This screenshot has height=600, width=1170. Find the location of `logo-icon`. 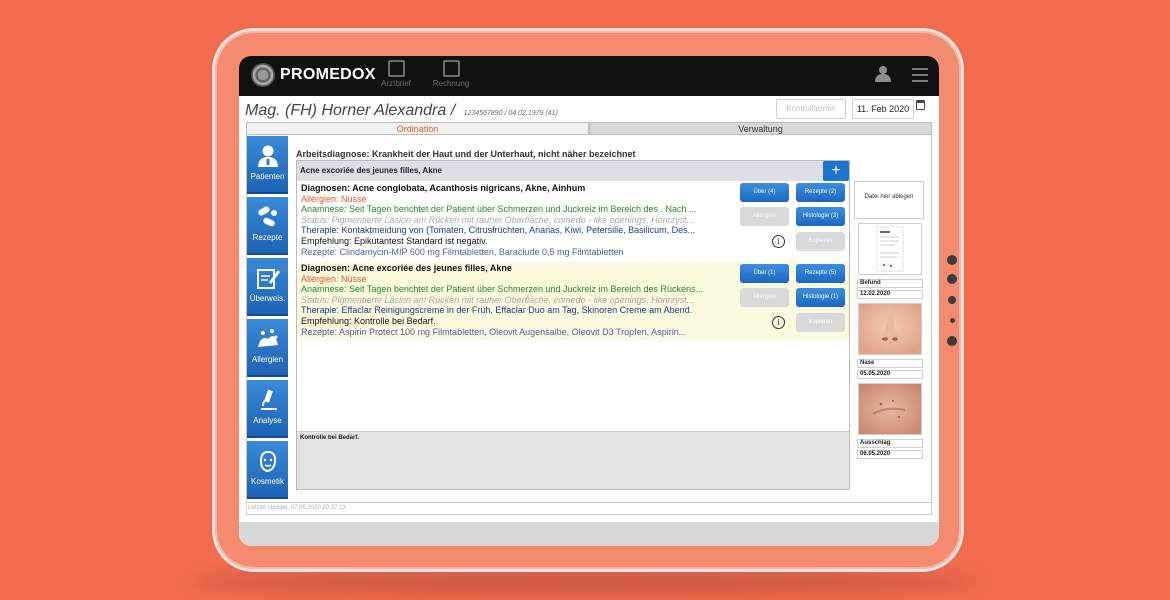

logo-icon is located at coordinates (263, 75).